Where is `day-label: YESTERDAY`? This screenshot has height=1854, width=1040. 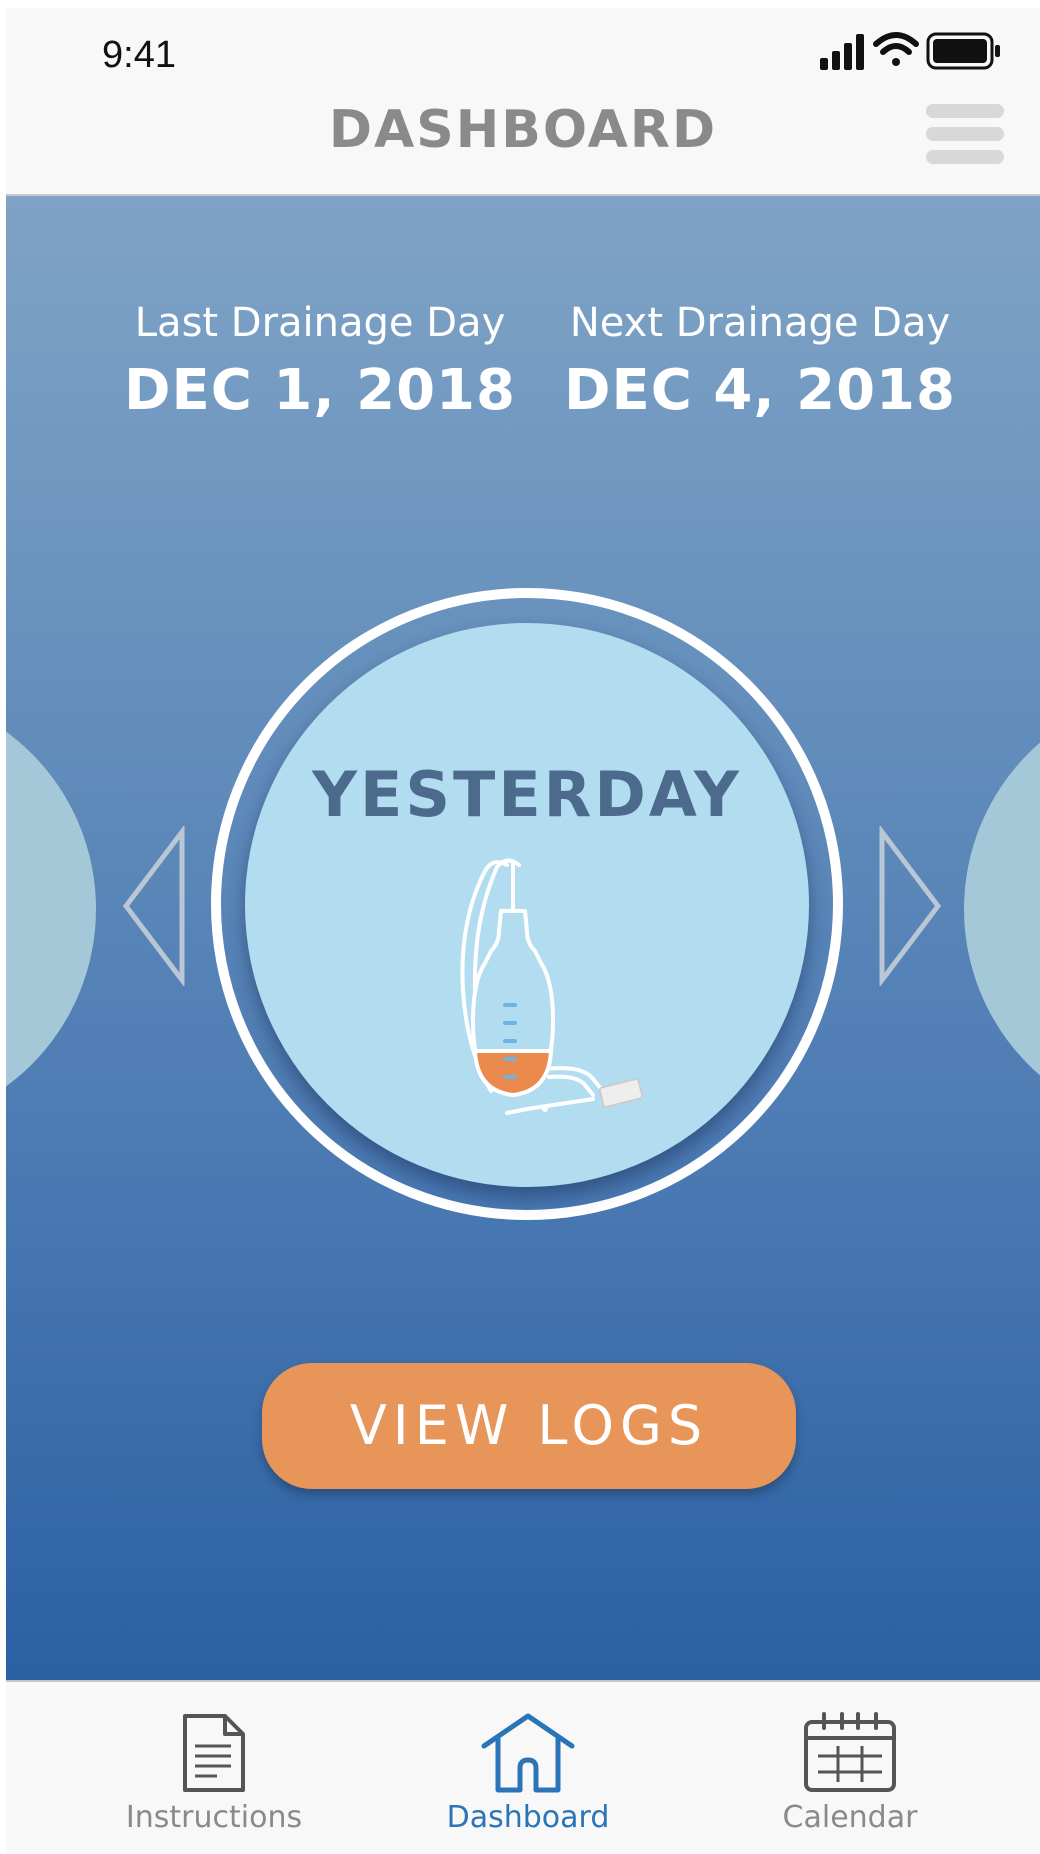 day-label: YESTERDAY is located at coordinates (527, 794).